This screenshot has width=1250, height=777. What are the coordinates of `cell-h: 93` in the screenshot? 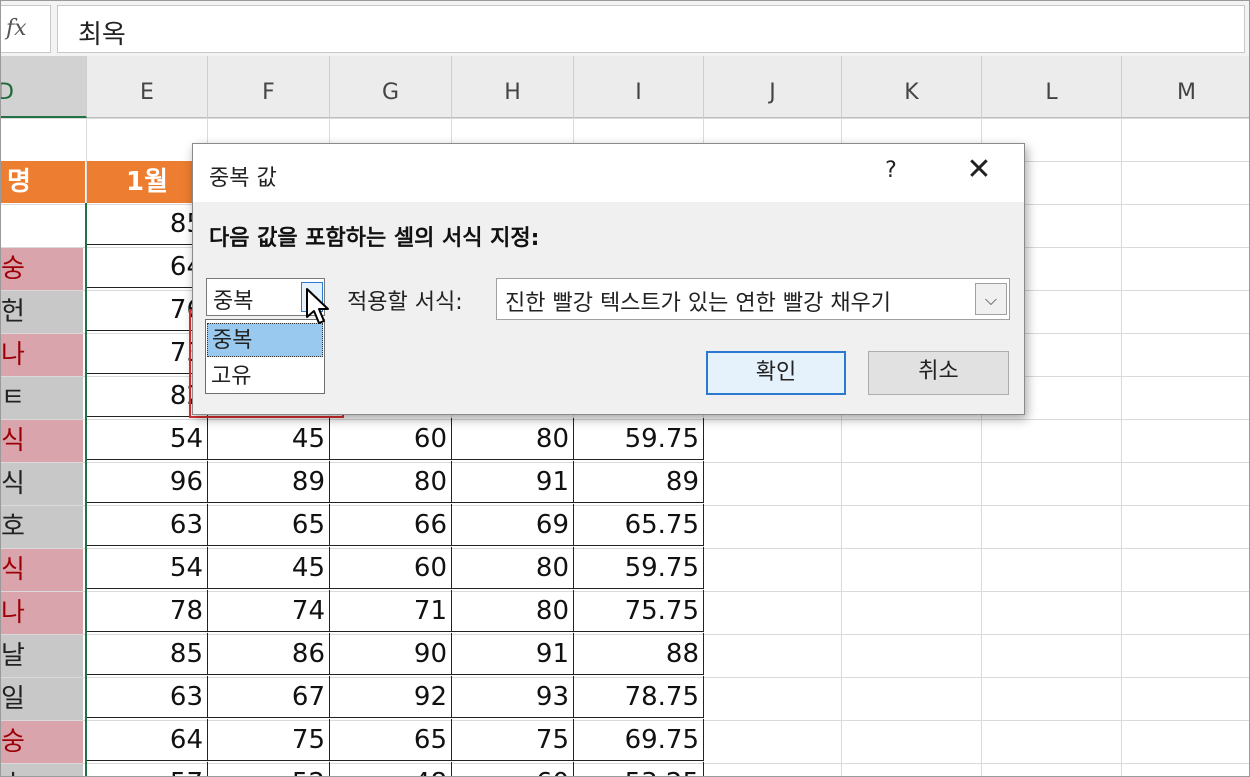 It's located at (513, 697).